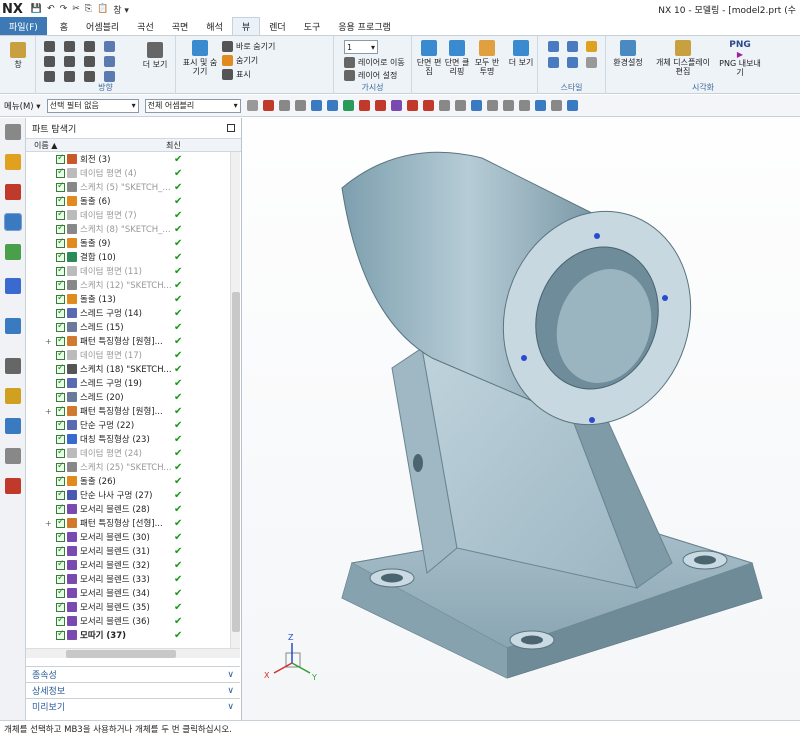 The image size is (800, 735). Describe the element at coordinates (248, 61) in the screenshot. I see `hide-button: 숨기기` at that location.